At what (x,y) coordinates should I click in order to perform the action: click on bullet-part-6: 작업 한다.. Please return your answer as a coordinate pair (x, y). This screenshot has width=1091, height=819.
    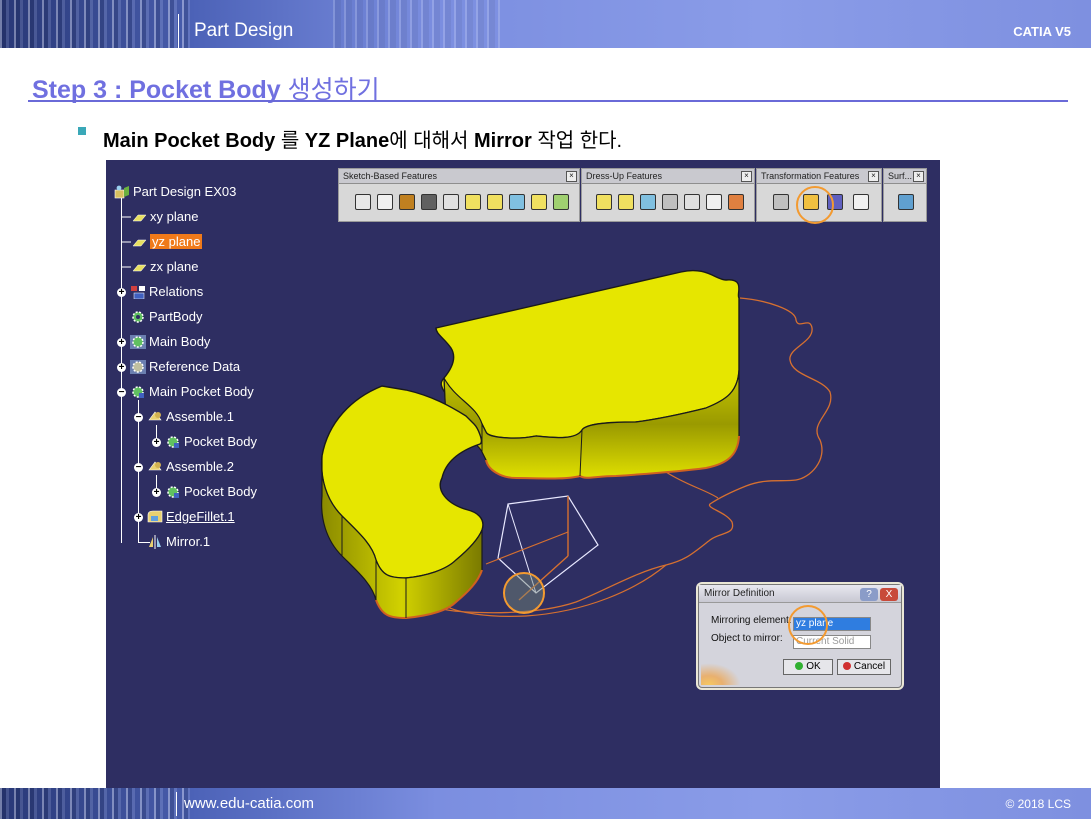
    Looking at the image, I should click on (577, 141).